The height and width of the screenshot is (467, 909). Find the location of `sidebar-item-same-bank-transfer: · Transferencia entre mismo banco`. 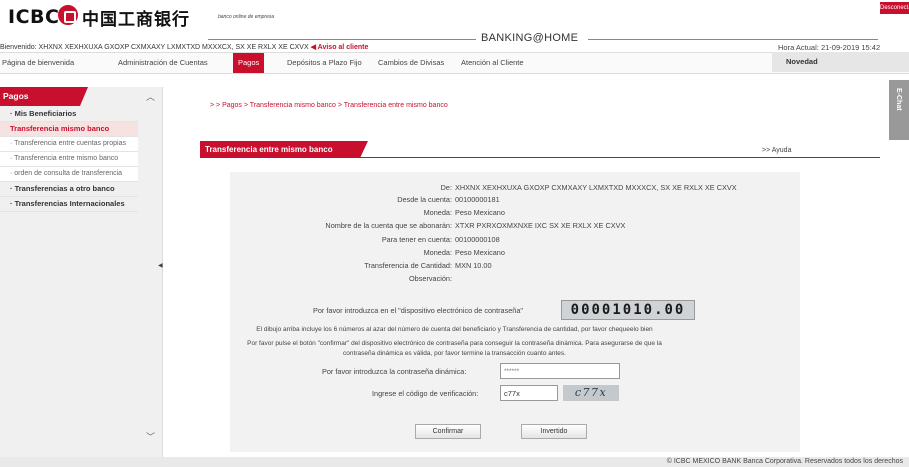

sidebar-item-same-bank-transfer: · Transferencia entre mismo banco is located at coordinates (69, 159).